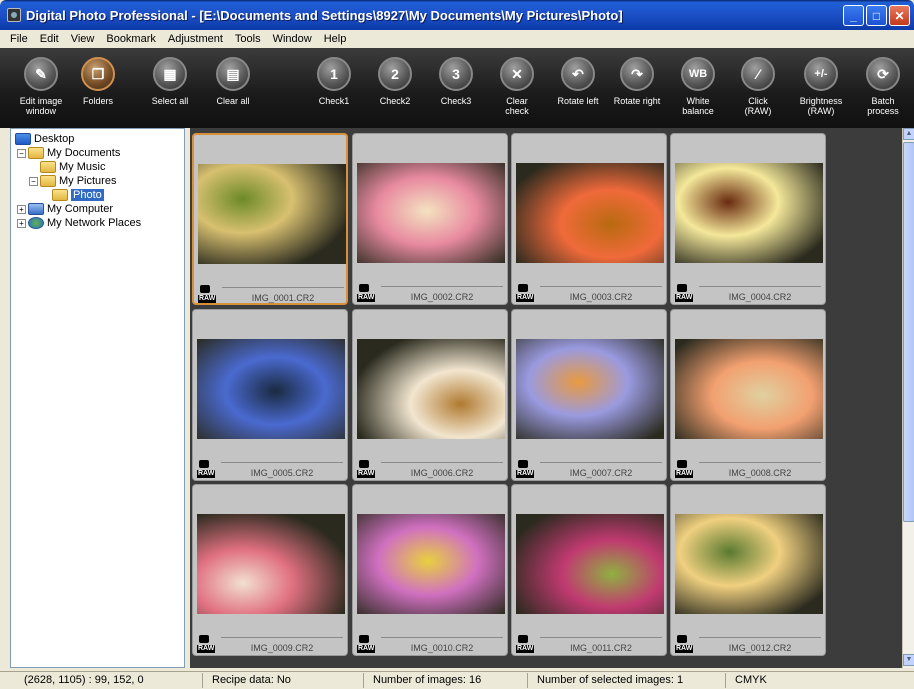  What do you see at coordinates (98, 74) in the screenshot?
I see `folders-icon: ❐` at bounding box center [98, 74].